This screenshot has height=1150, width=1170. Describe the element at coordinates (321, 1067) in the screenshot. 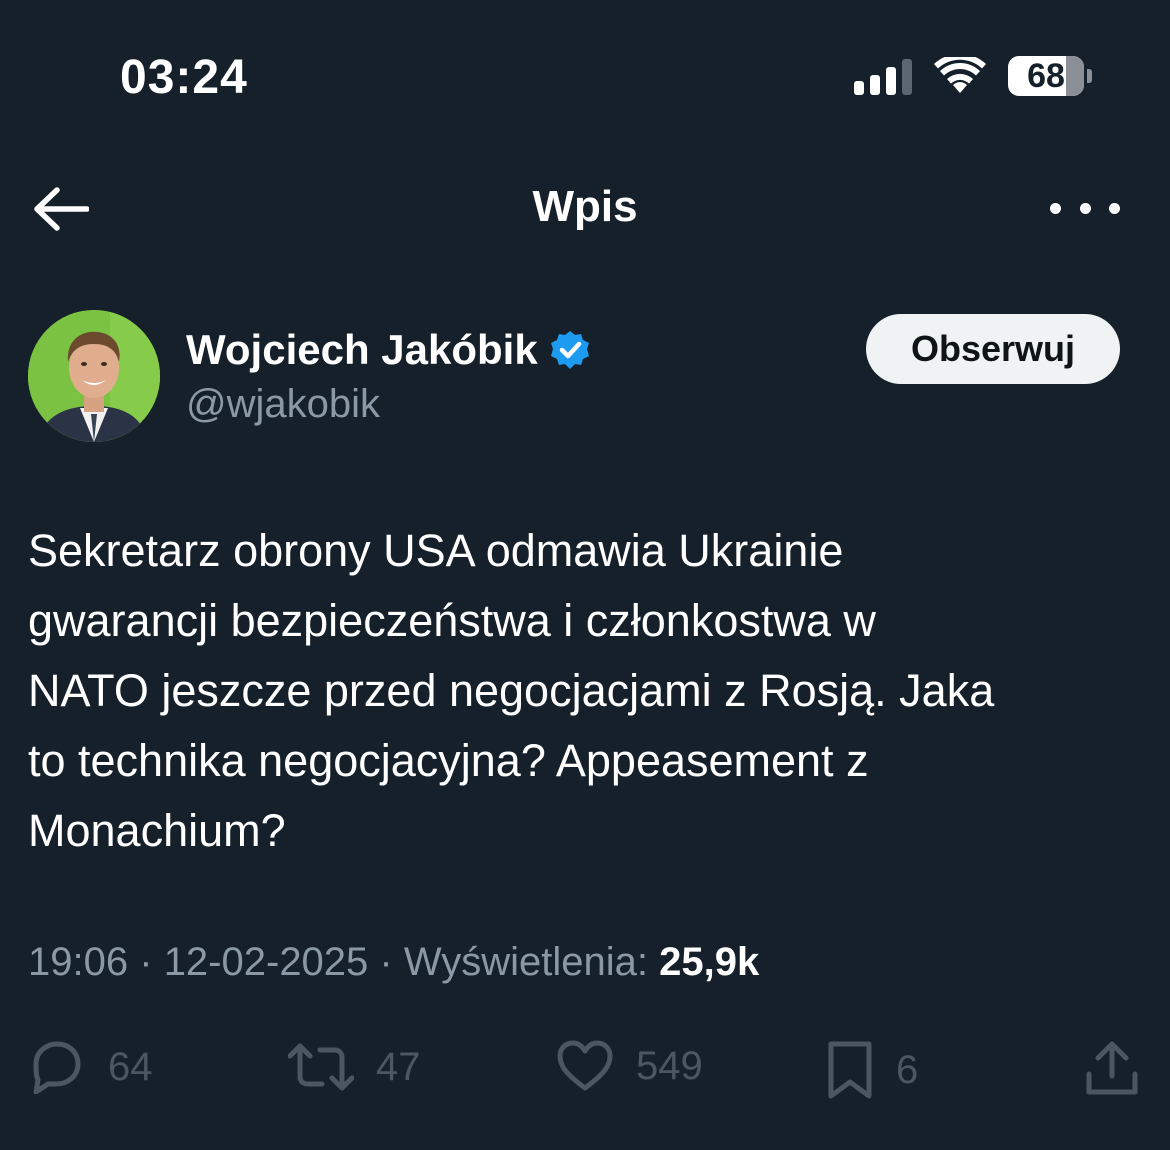

I see `repost-icon` at that location.